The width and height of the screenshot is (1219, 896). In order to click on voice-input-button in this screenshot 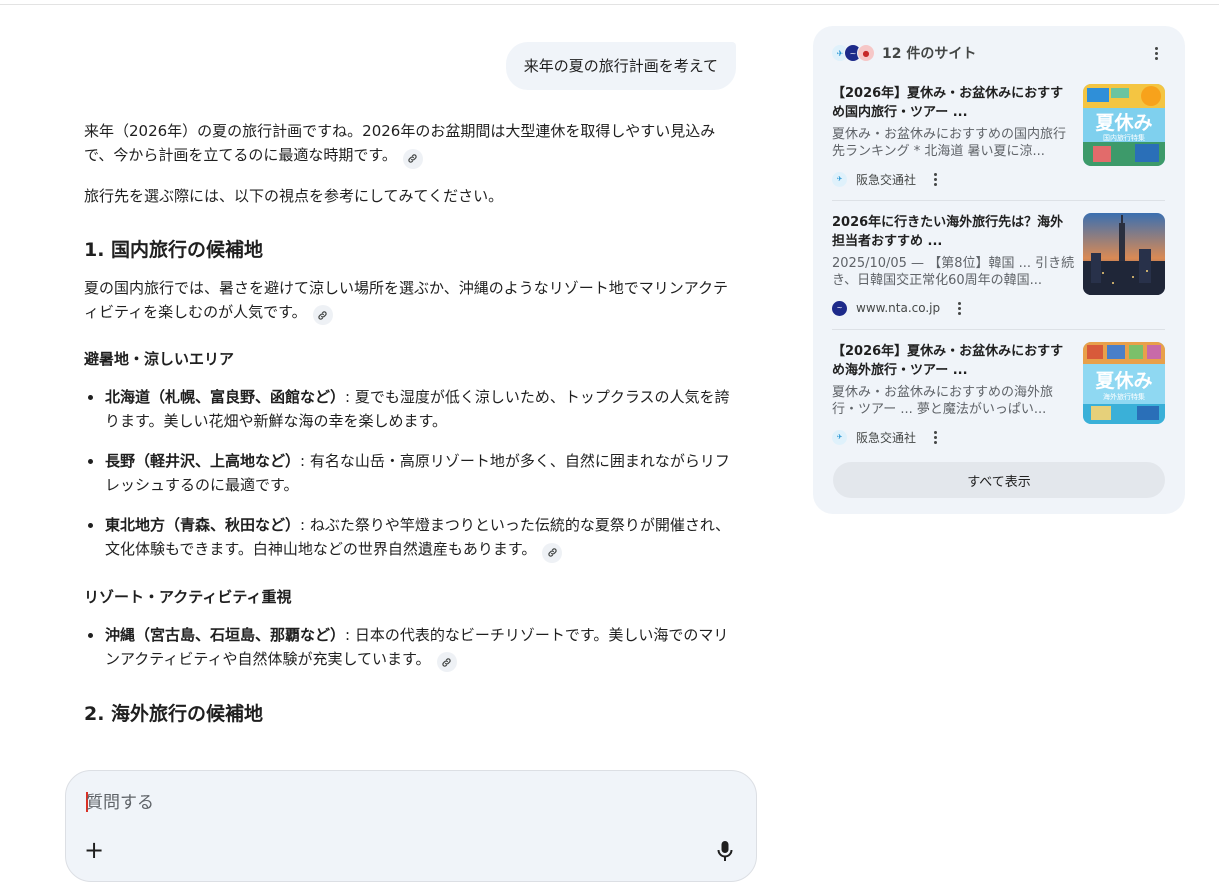, I will do `click(725, 851)`.